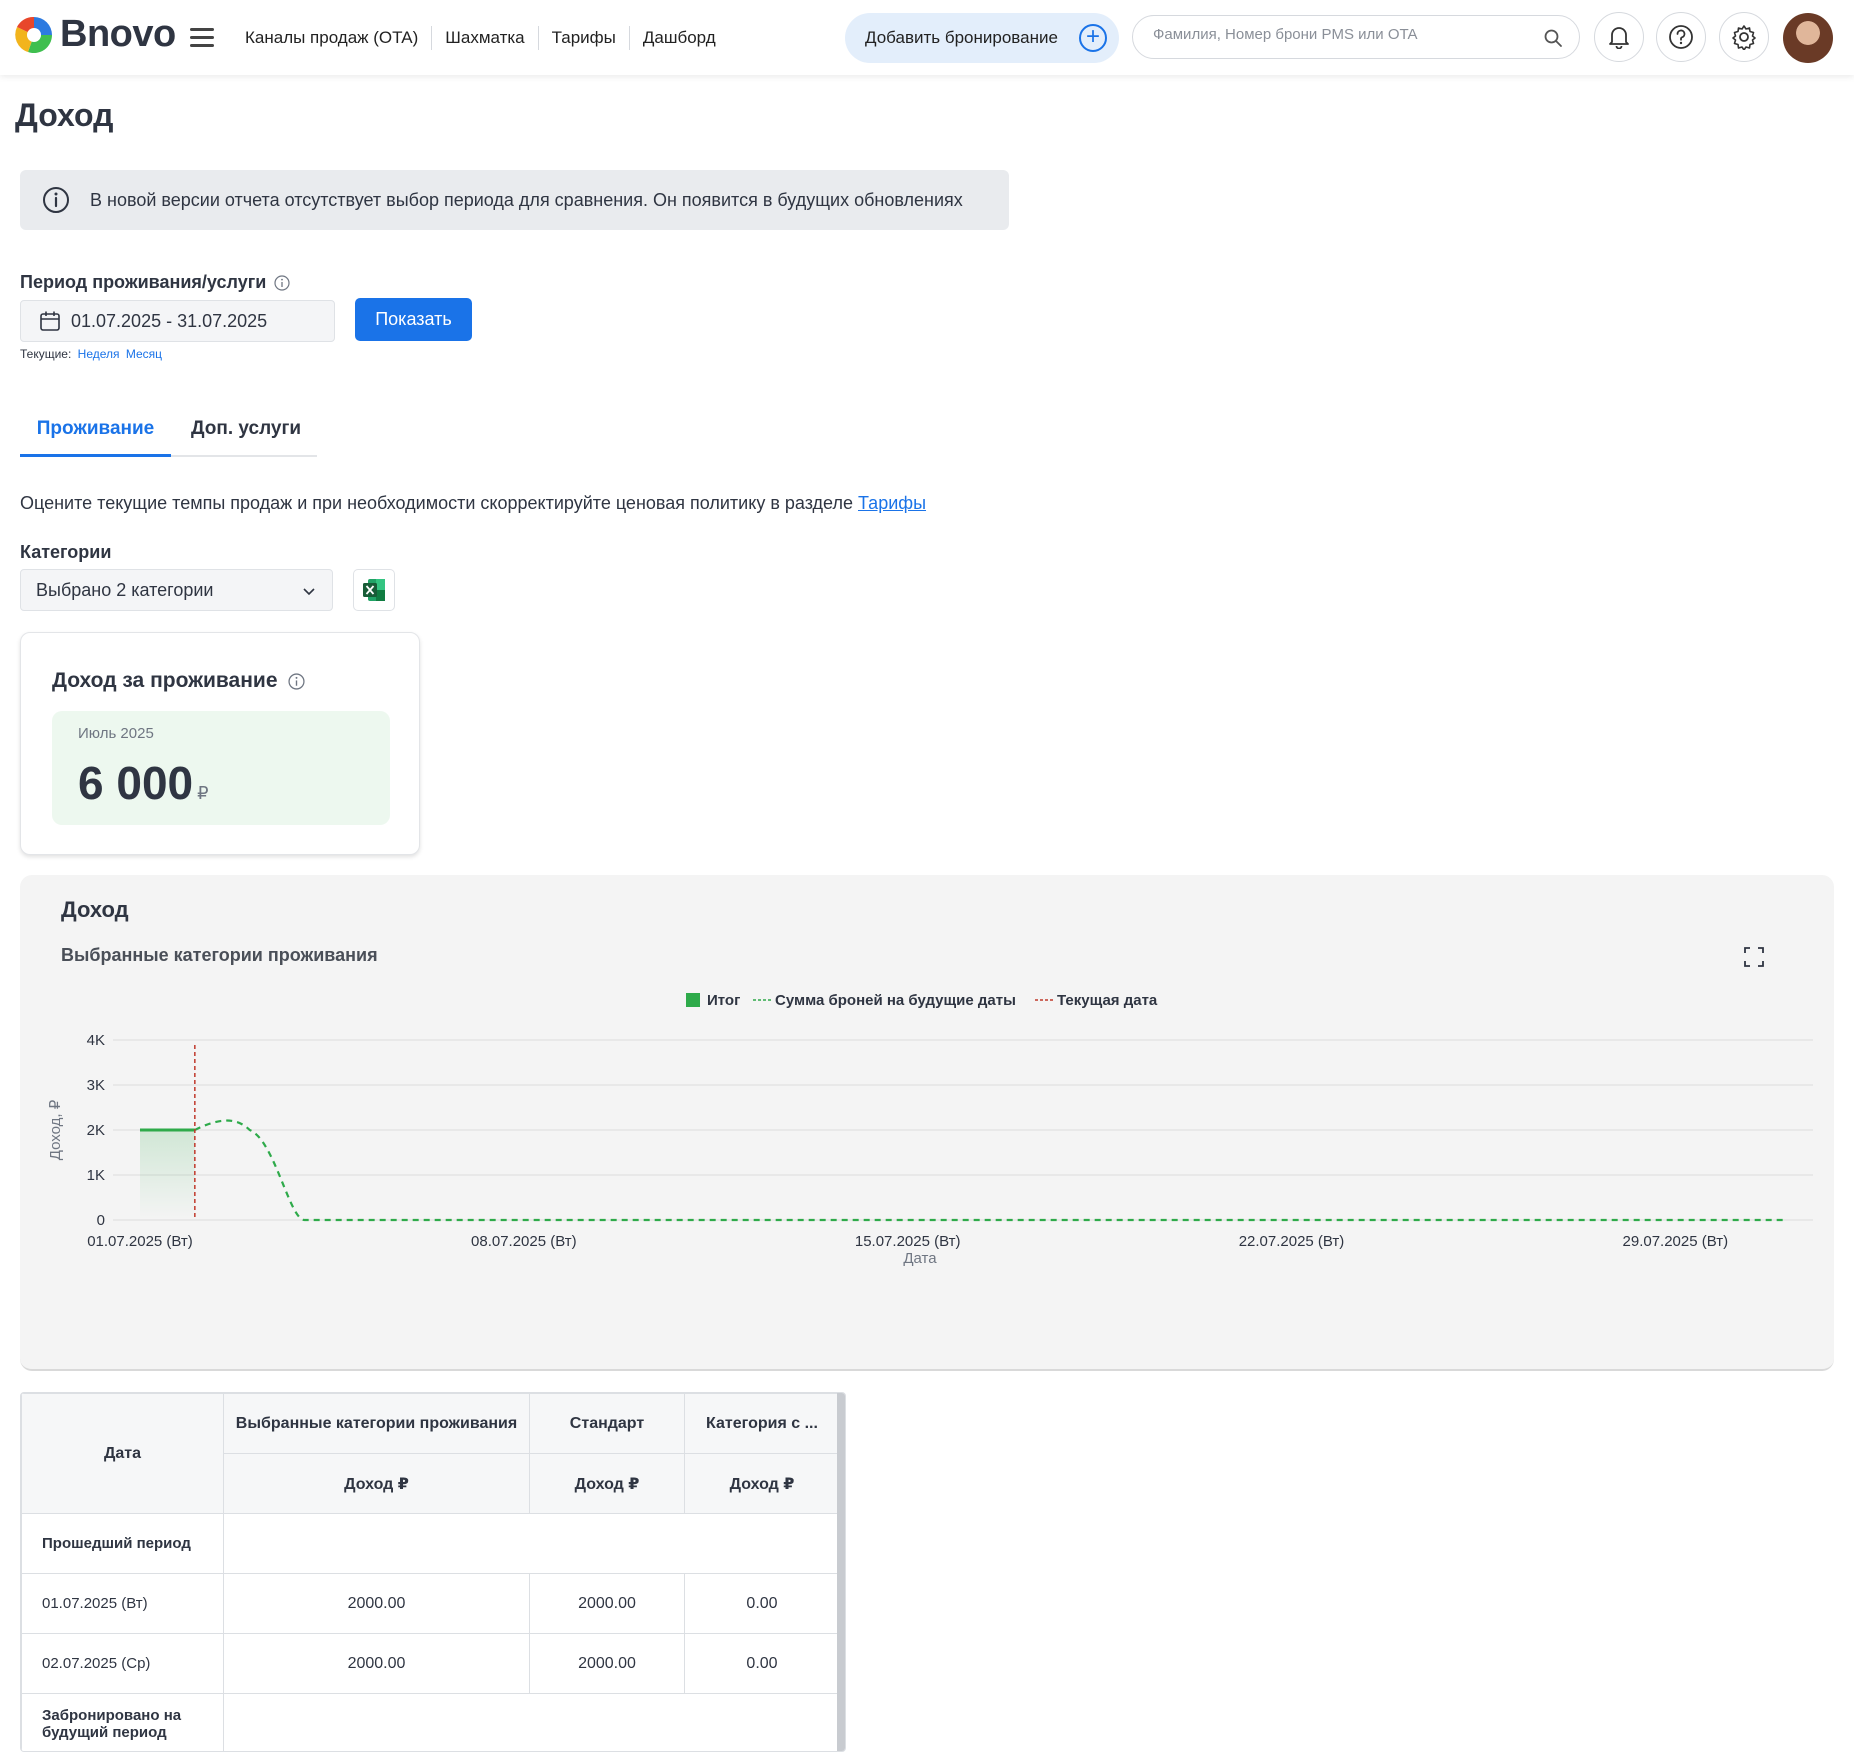  Describe the element at coordinates (723, 1000) in the screenshot. I see `legend-label: Итог` at that location.